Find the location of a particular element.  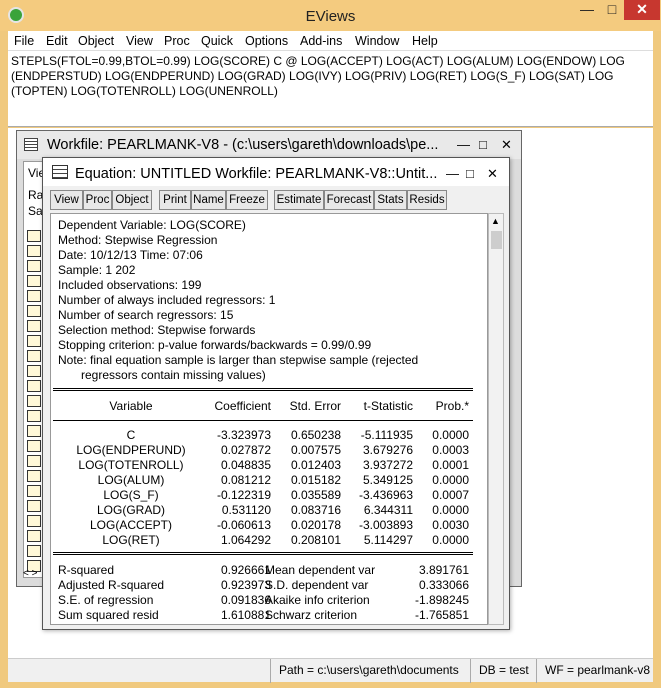

freeze-button: Freeze is located at coordinates (247, 200).